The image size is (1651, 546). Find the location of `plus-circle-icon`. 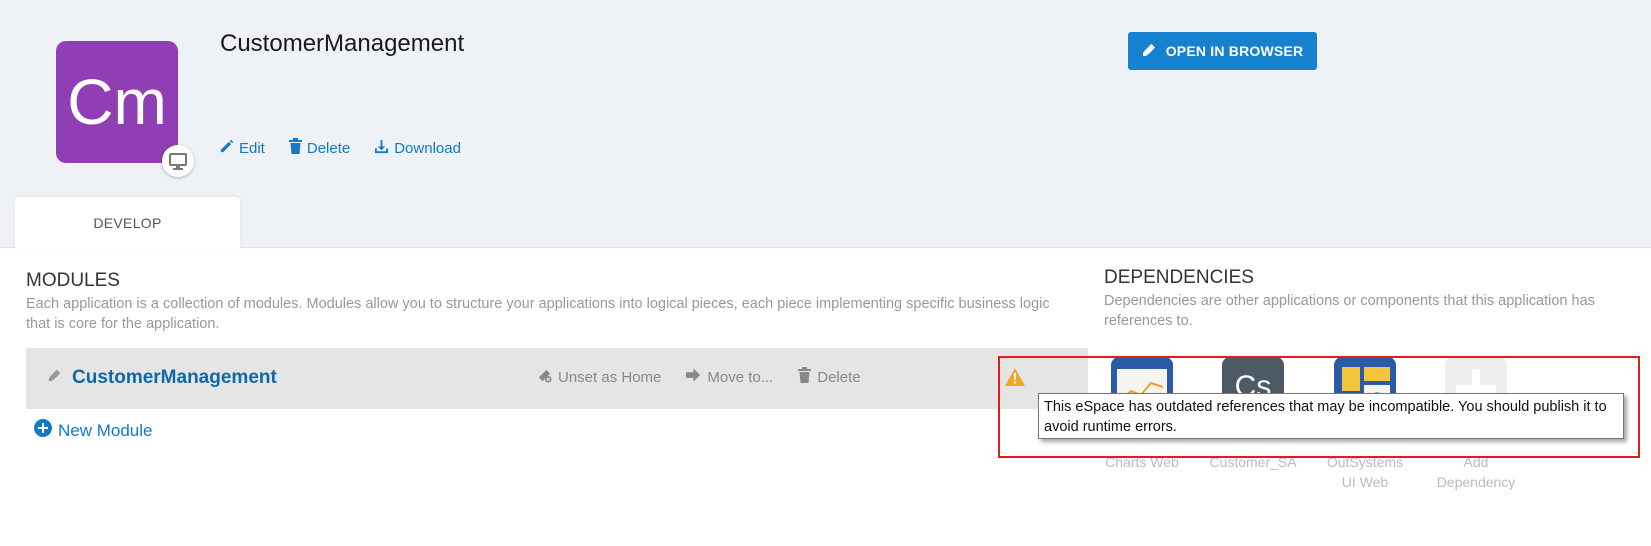

plus-circle-icon is located at coordinates (43, 430).